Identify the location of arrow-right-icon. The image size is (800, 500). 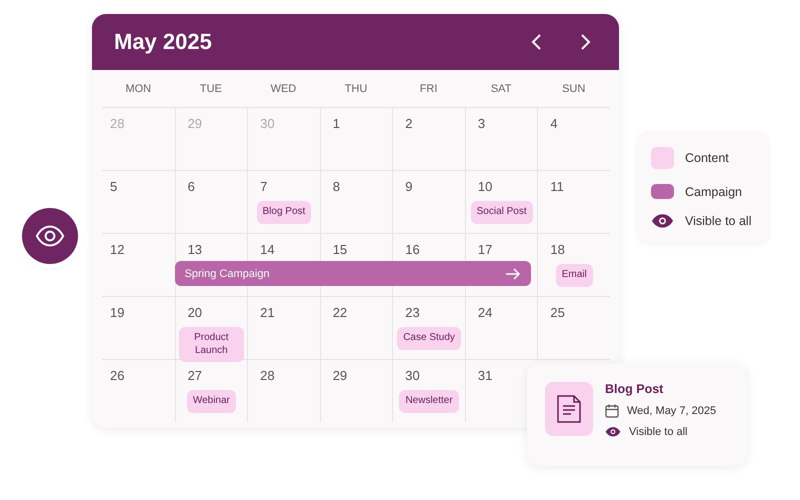
(513, 274).